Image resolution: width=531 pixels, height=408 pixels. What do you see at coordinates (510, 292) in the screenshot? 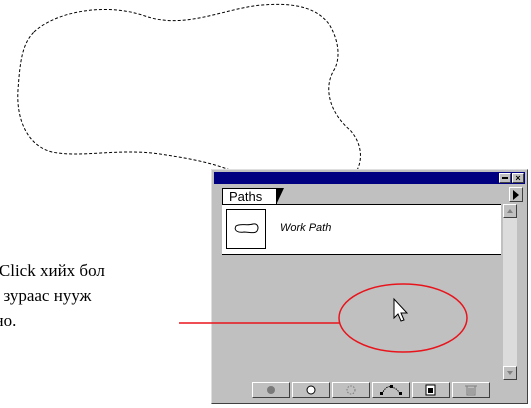
I see `vertical-scrollbar` at bounding box center [510, 292].